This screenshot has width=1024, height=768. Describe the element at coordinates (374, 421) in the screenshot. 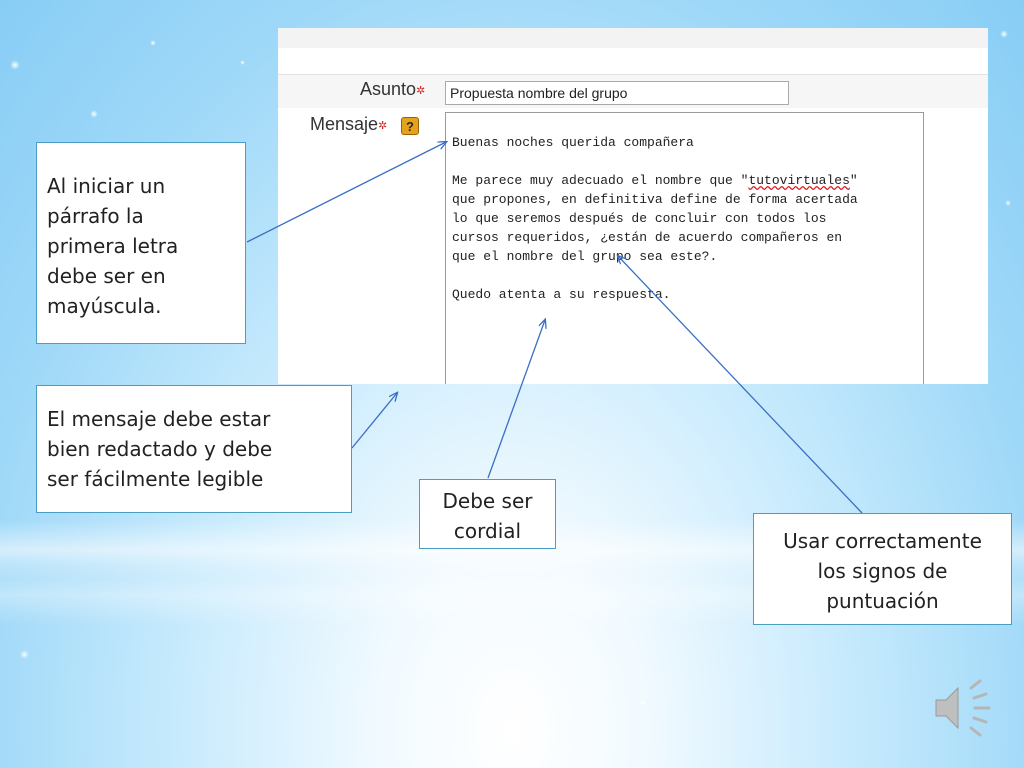

I see `arrow-well-written` at that location.